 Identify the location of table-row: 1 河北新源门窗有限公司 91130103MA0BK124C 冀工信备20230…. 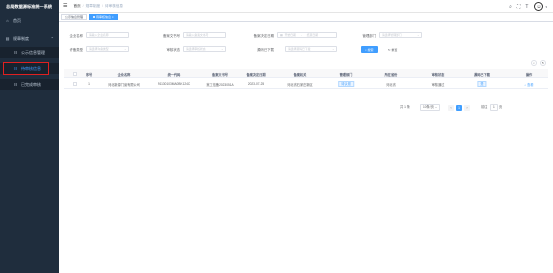
(306, 83).